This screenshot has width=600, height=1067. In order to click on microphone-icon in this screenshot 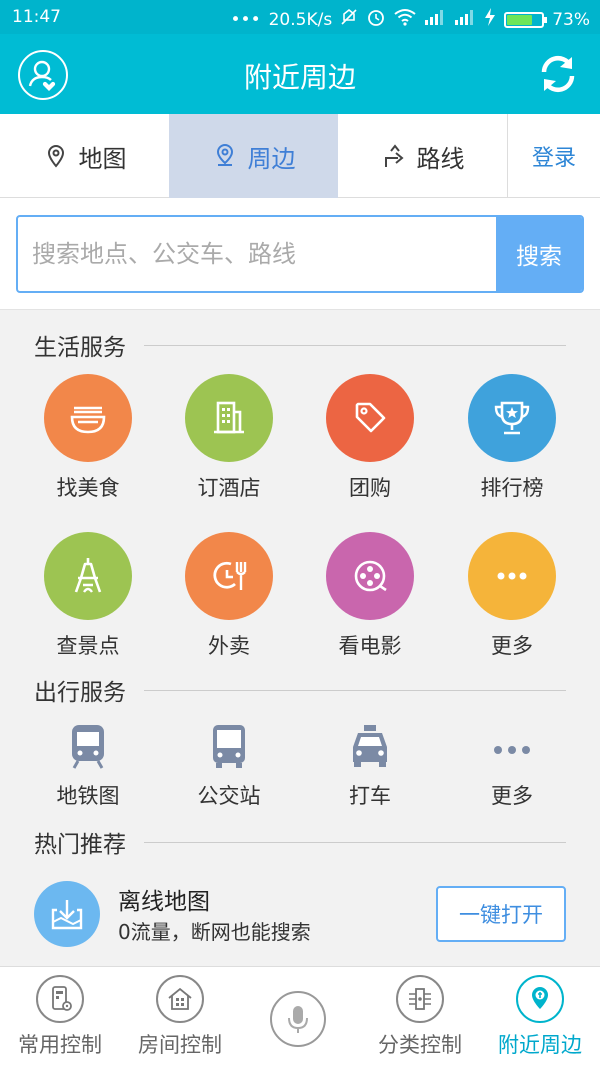, I will do `click(298, 1019)`.